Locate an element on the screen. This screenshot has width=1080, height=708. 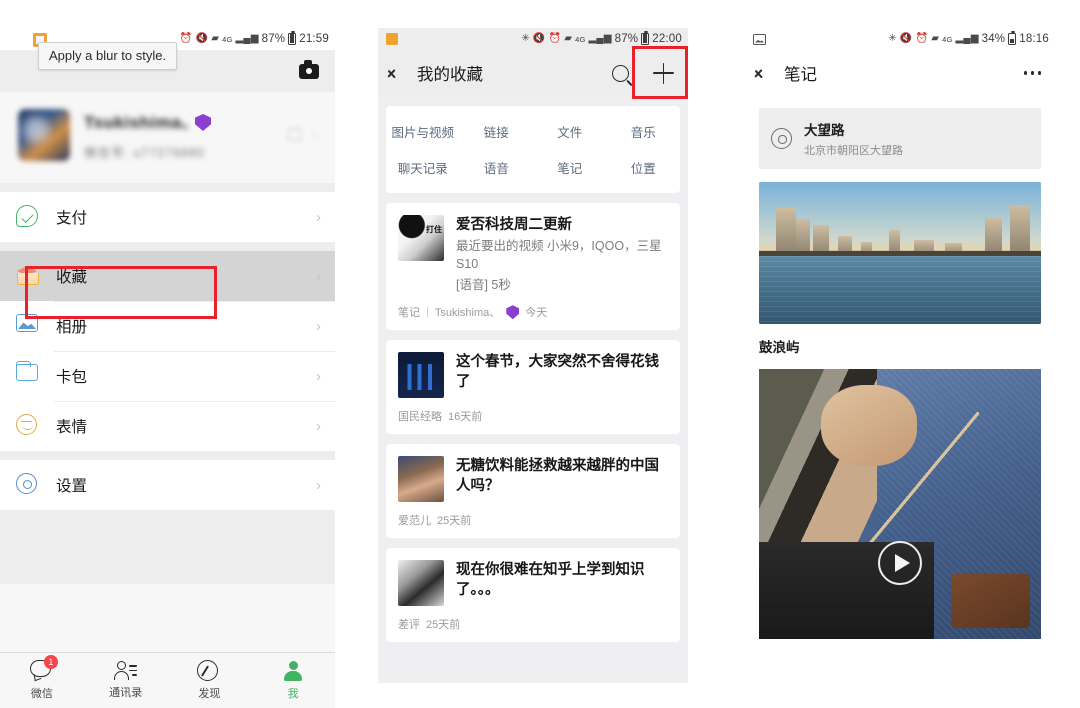
menu-group-settings: 设置 › is located at coordinates (167, 485).